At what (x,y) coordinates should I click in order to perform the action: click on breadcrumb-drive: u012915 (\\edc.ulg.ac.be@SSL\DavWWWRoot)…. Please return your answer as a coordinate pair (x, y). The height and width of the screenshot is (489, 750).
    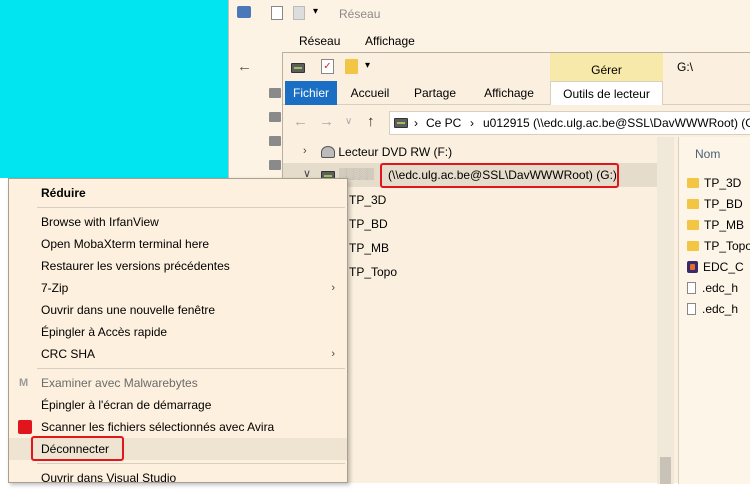
    Looking at the image, I should click on (616, 123).